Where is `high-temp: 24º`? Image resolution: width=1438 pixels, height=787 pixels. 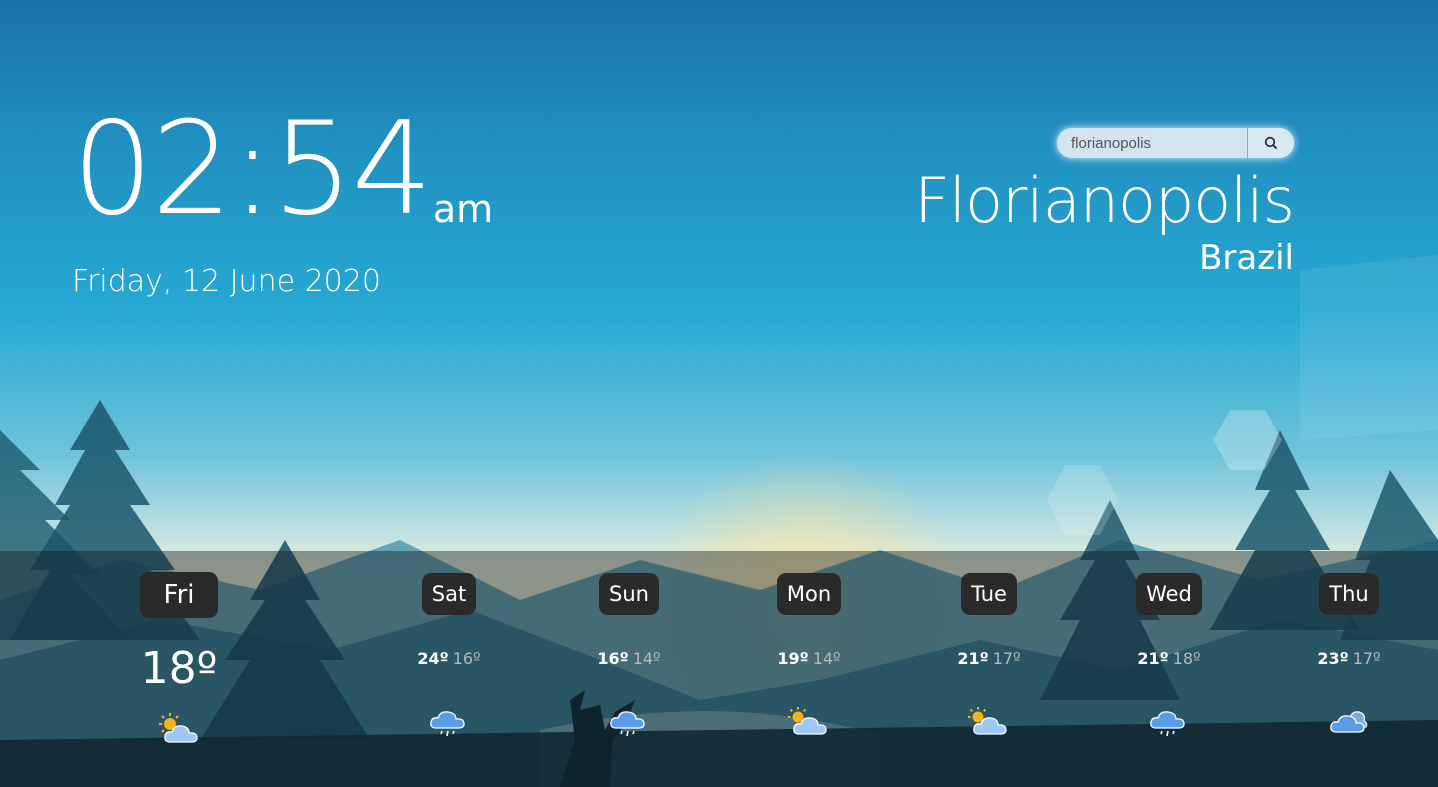 high-temp: 24º is located at coordinates (433, 658).